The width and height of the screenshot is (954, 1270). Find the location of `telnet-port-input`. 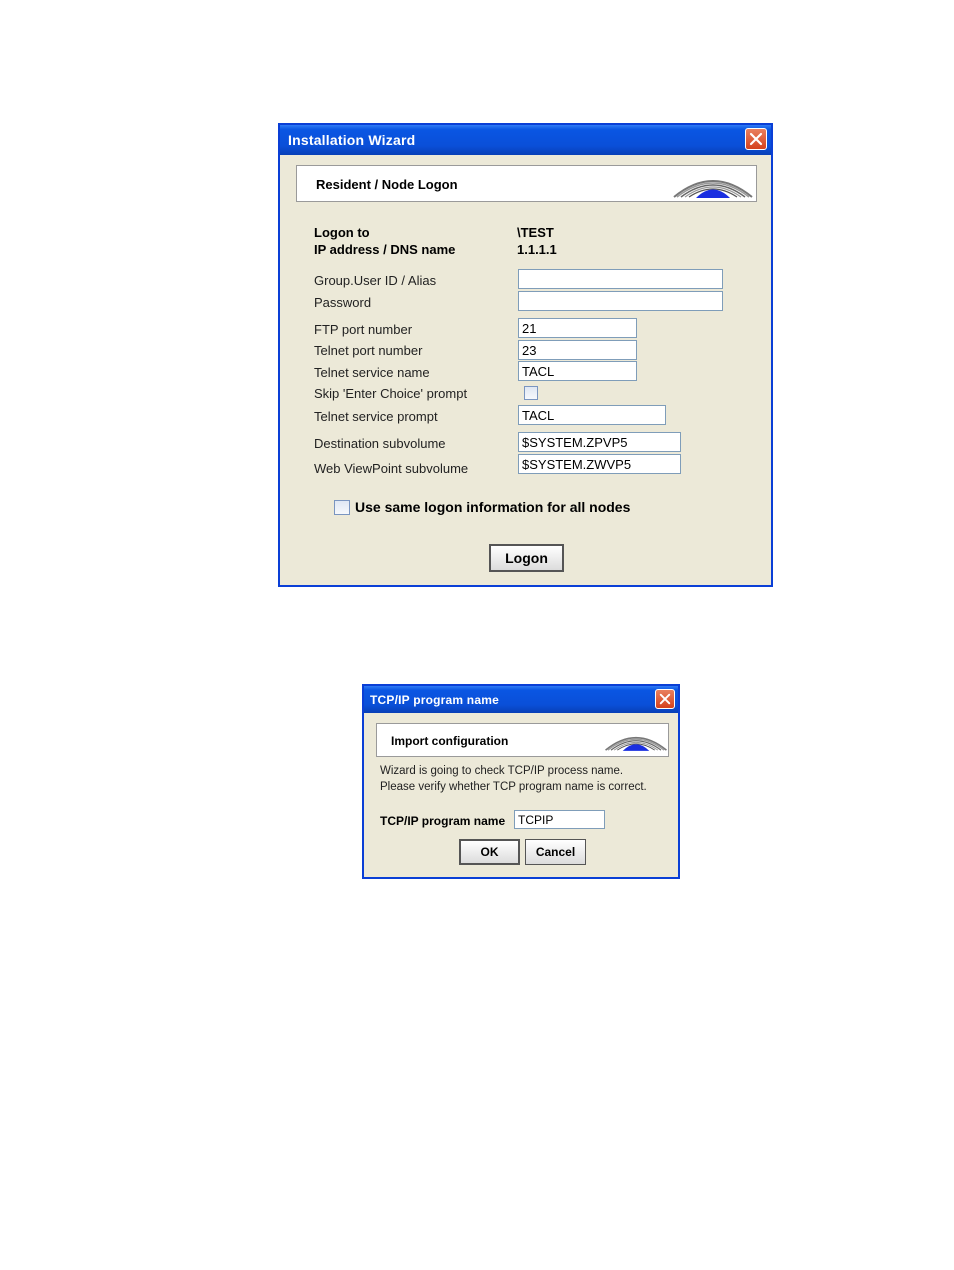

telnet-port-input is located at coordinates (577, 350).